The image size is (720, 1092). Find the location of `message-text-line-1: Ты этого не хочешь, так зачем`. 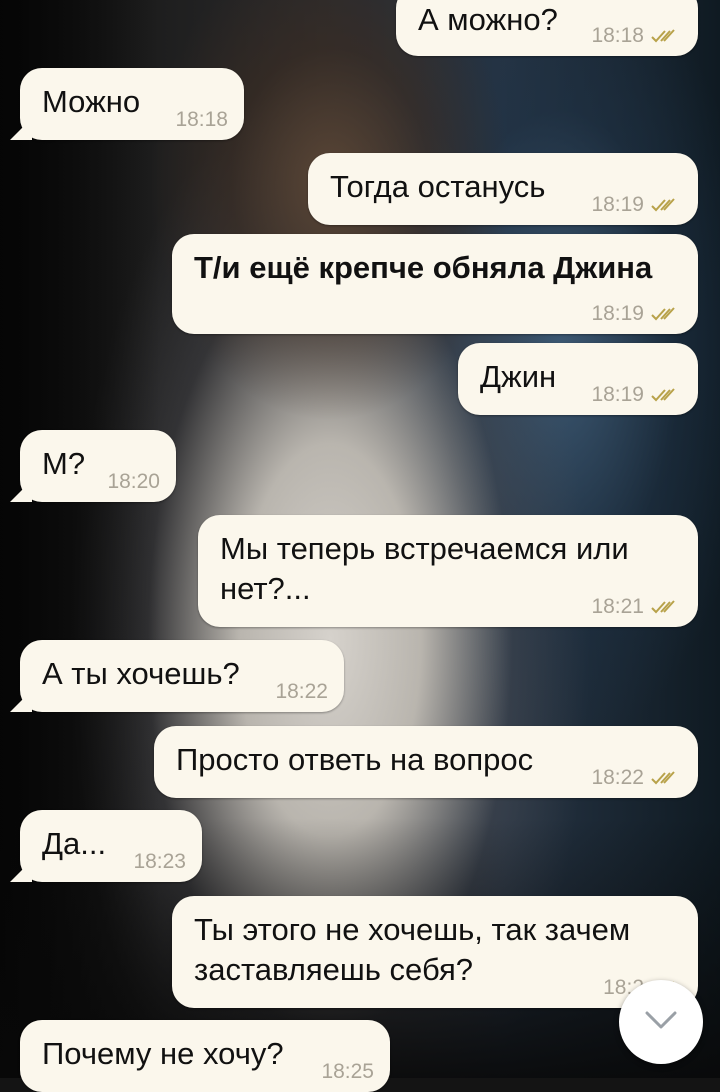

message-text-line-1: Ты этого не хочешь, так зачем is located at coordinates (412, 929).